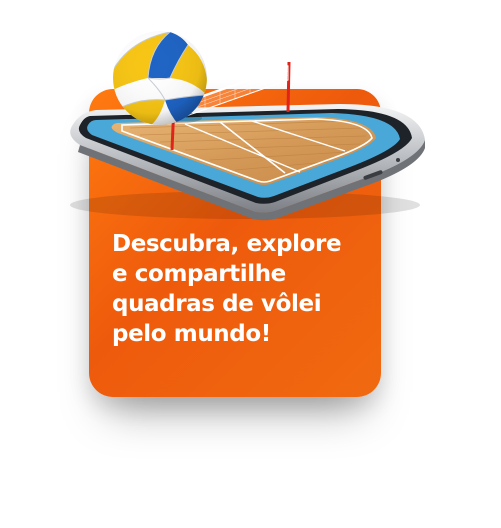 Image resolution: width=501 pixels, height=528 pixels. What do you see at coordinates (217, 304) in the screenshot?
I see `headline-line-3: quadras de vôlei` at bounding box center [217, 304].